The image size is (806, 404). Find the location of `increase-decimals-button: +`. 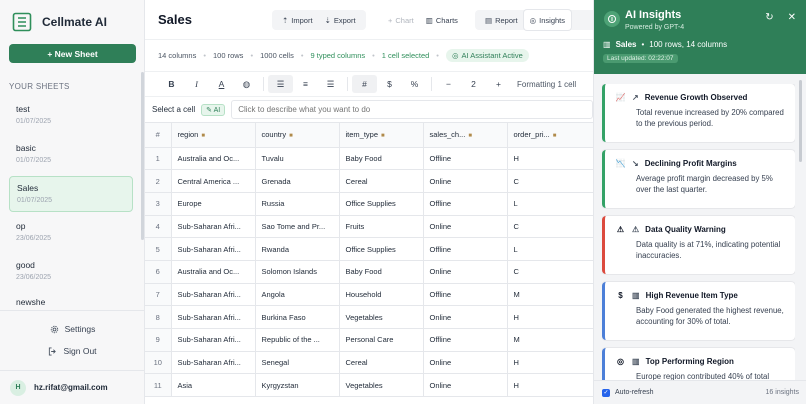

increase-decimals-button: + is located at coordinates (498, 84).